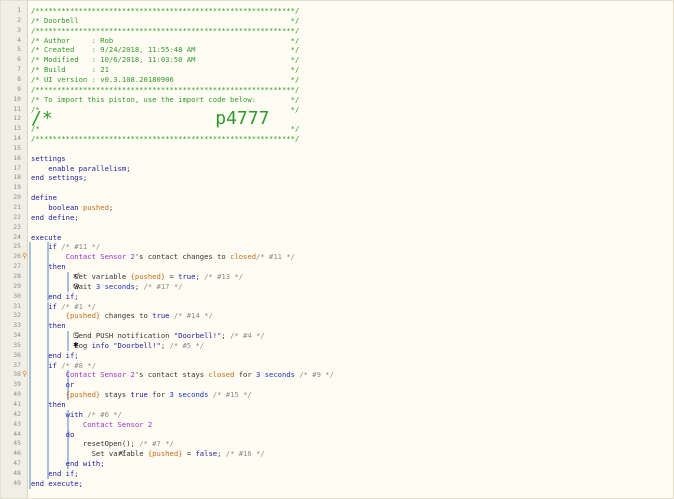 The image size is (674, 499). Describe the element at coordinates (337, 405) in the screenshot. I see `code-line: 41 then` at that location.